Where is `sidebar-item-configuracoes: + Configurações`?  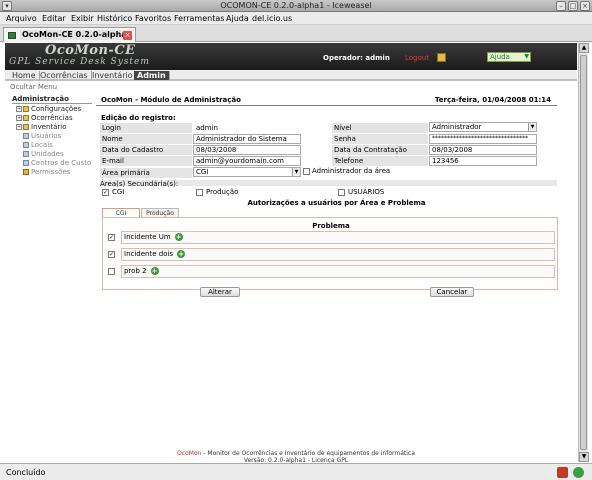
sidebar-item-configuracoes: + Configurações is located at coordinates (48, 109).